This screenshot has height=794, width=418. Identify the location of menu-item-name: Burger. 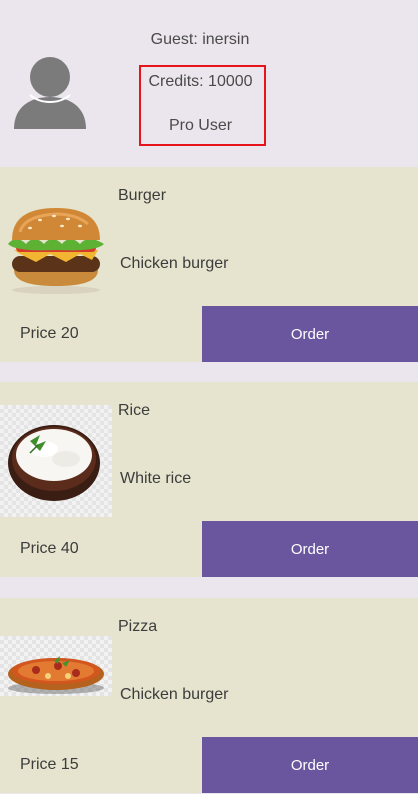
(142, 195).